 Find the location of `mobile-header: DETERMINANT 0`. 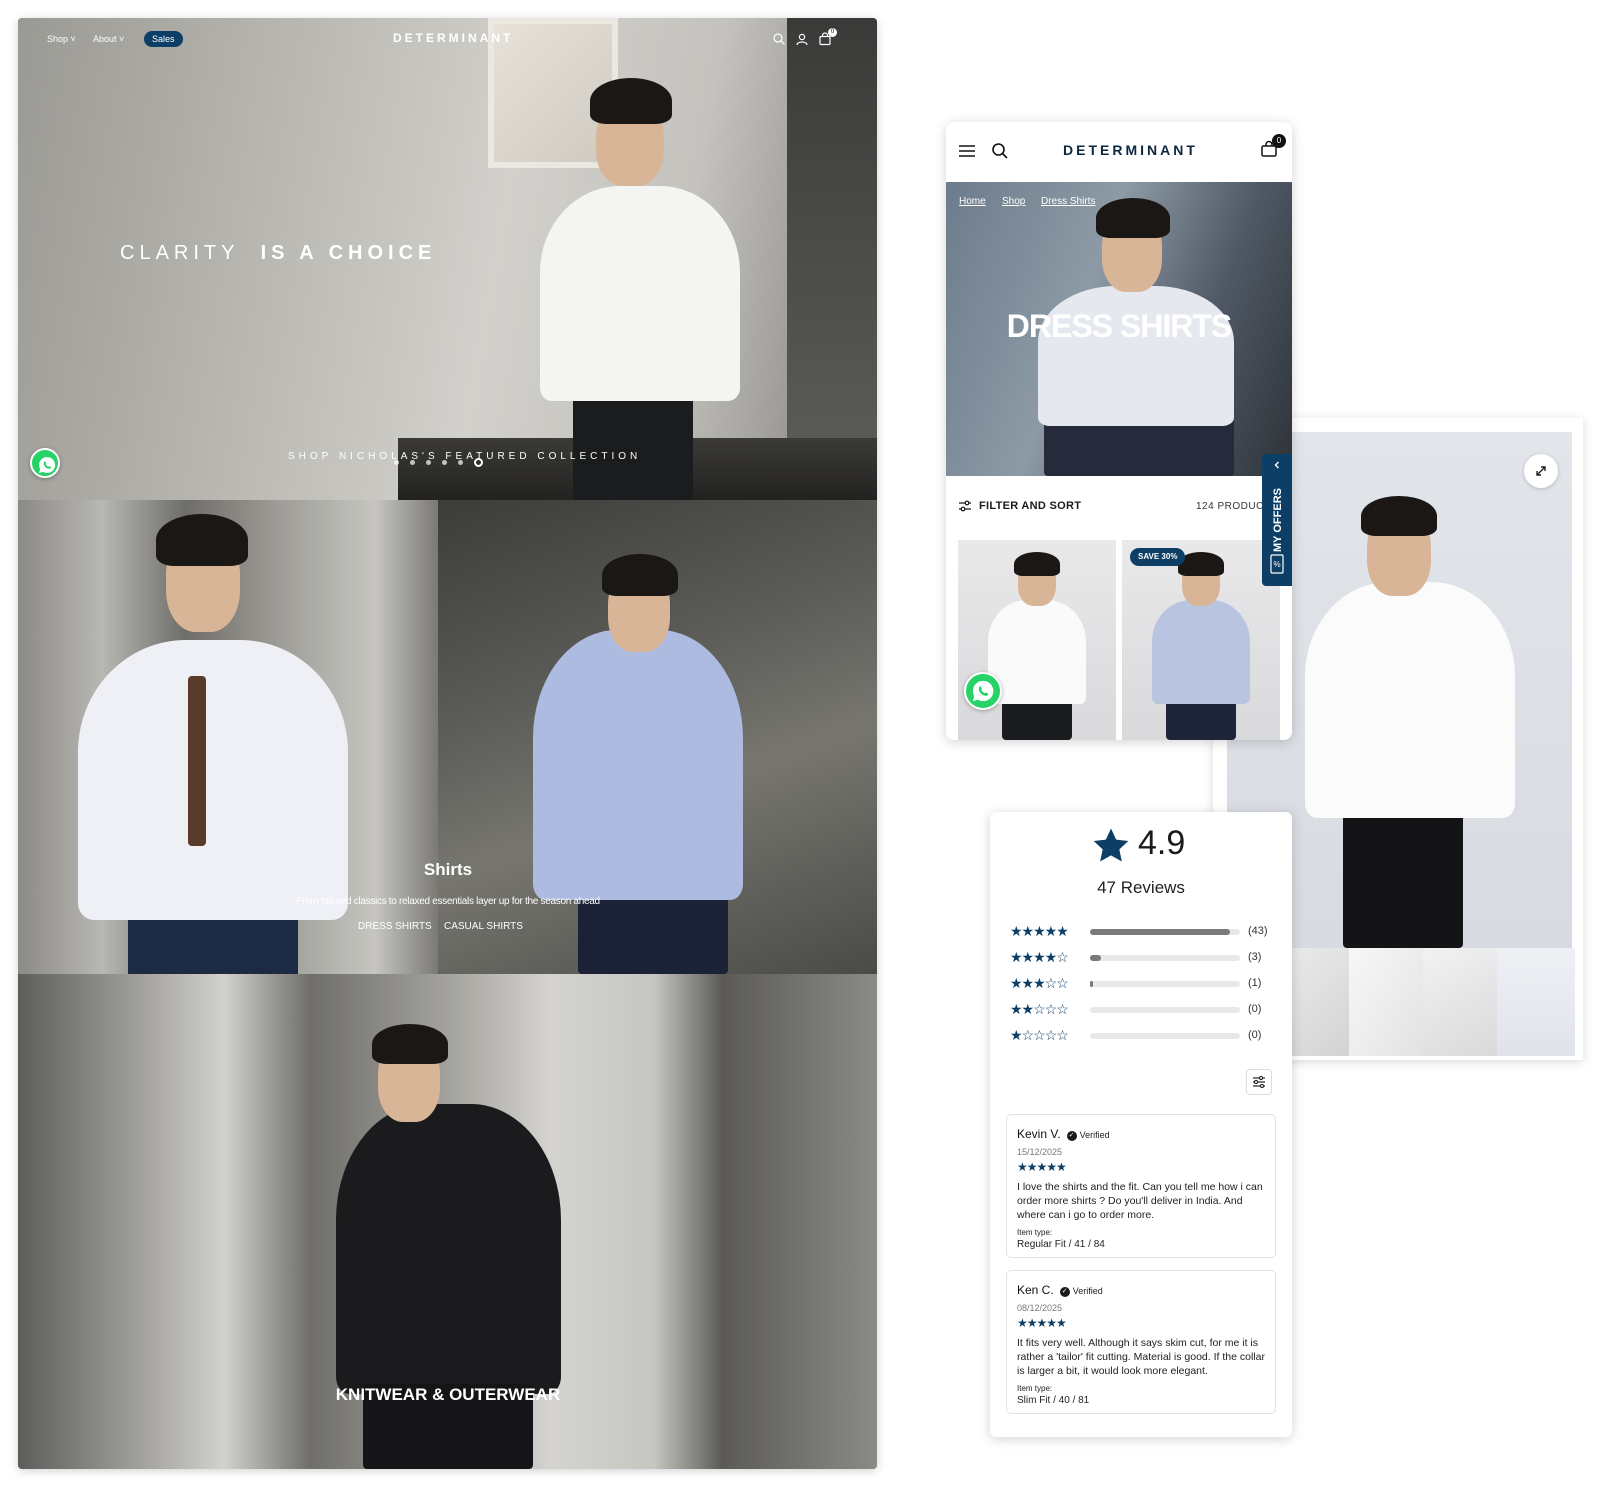

mobile-header: DETERMINANT 0 is located at coordinates (1119, 152).